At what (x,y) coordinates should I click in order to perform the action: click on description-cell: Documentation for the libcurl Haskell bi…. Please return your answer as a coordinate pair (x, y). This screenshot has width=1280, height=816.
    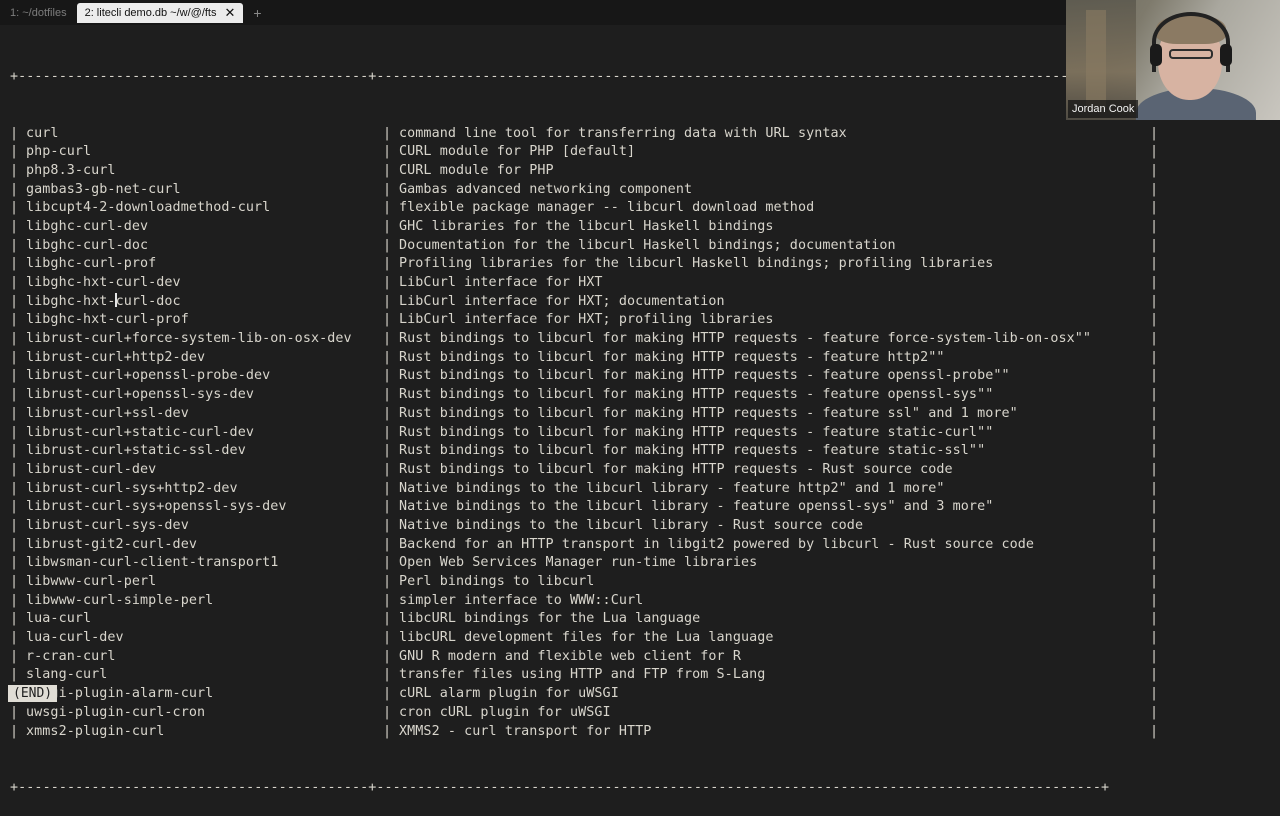
    Looking at the image, I should click on (647, 245).